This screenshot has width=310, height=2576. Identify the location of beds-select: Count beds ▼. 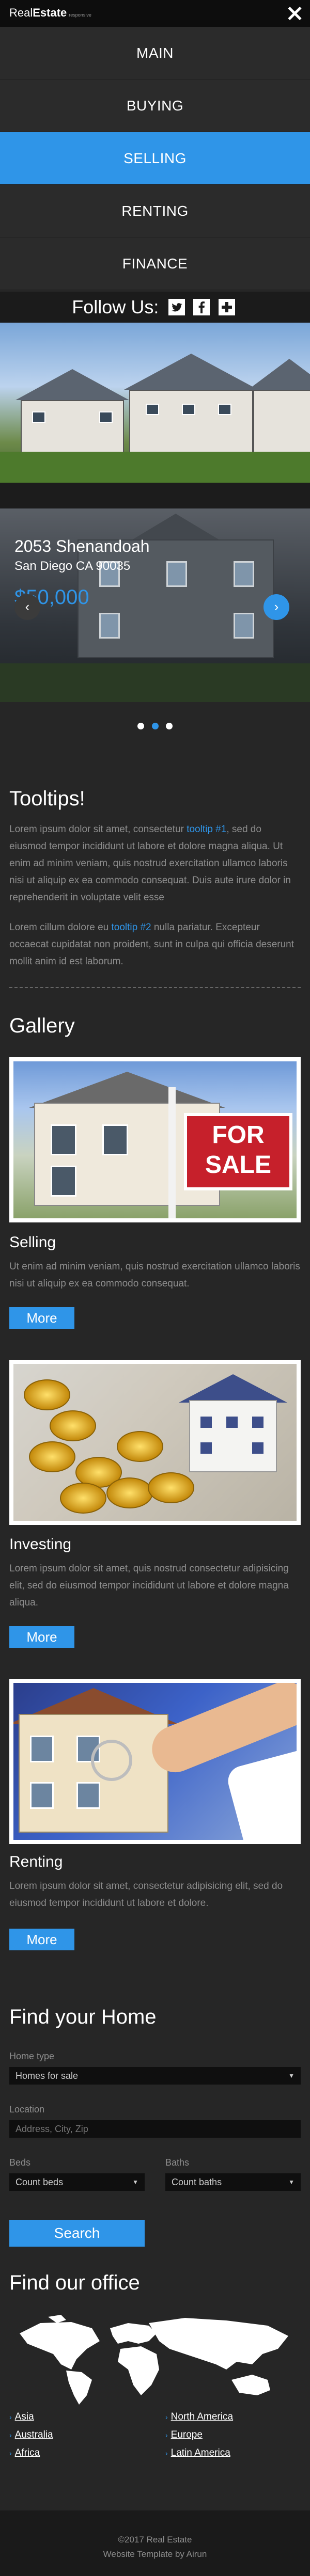
(77, 2182).